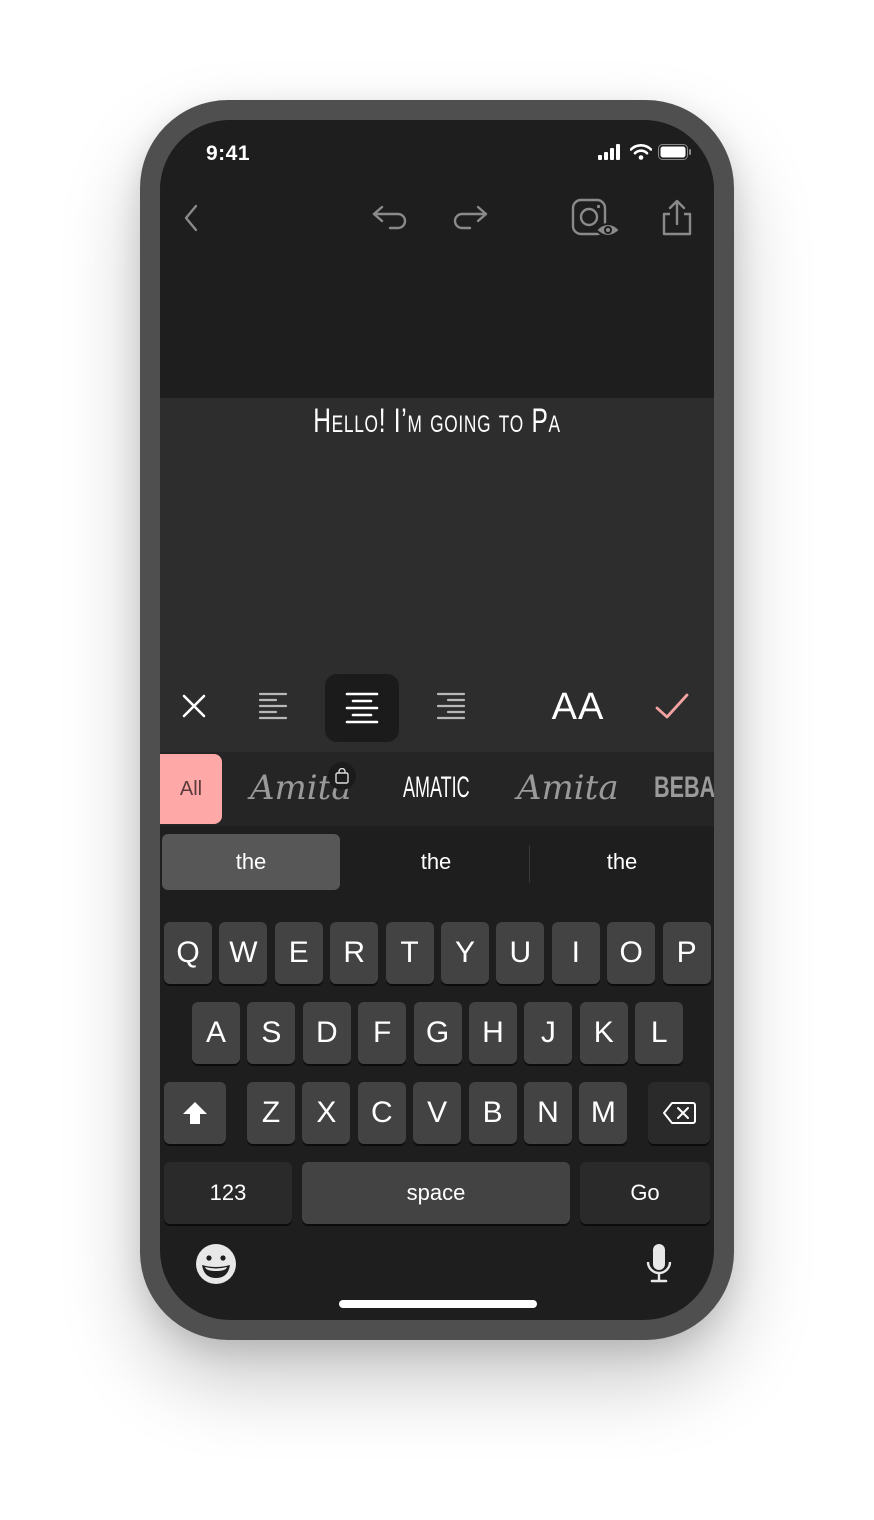 This screenshot has width=874, height=1520. I want to click on checkmark-icon, so click(672, 706).